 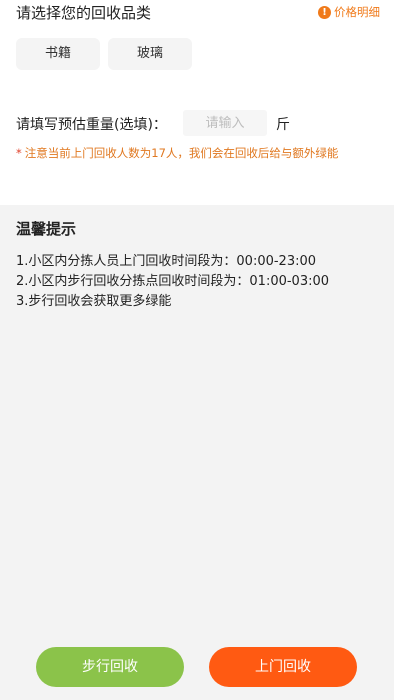 I want to click on price-detail-label: 价格明细, so click(x=357, y=12).